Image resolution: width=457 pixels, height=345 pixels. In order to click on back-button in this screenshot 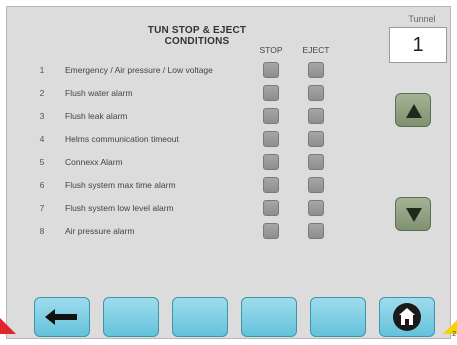, I will do `click(62, 317)`.